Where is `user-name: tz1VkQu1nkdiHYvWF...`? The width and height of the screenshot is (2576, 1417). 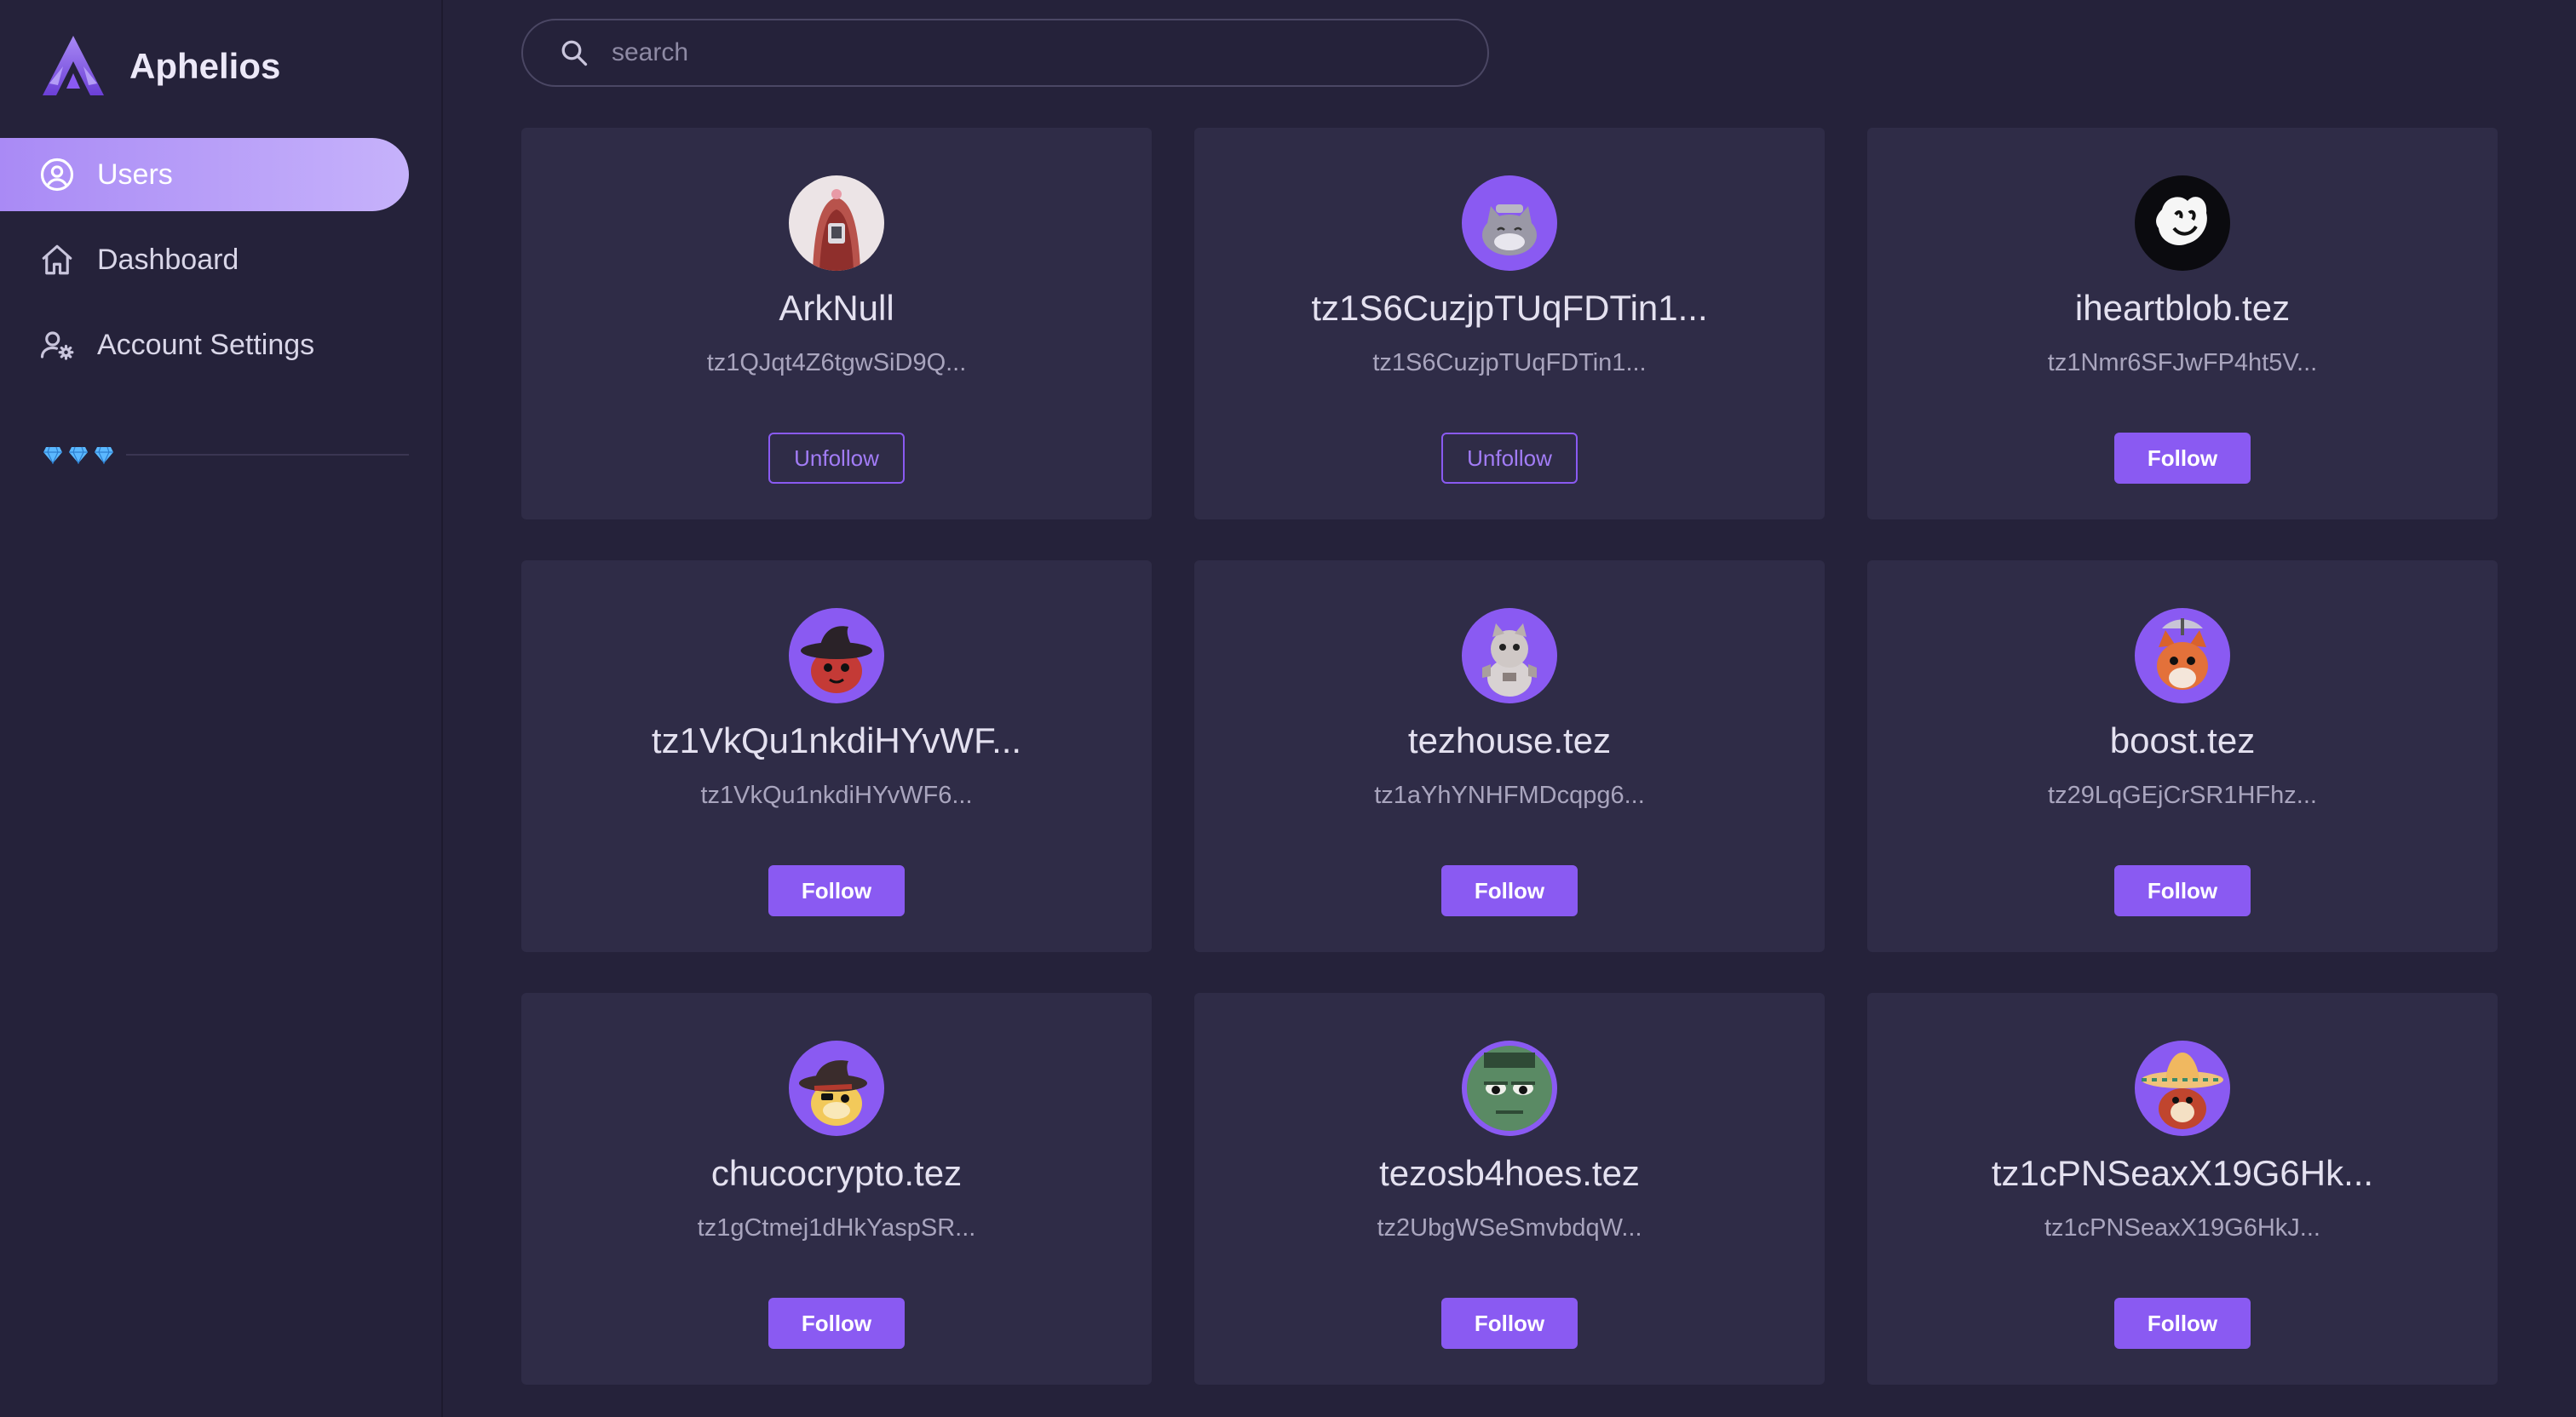
user-name: tz1VkQu1nkdiHYvWF... is located at coordinates (837, 740).